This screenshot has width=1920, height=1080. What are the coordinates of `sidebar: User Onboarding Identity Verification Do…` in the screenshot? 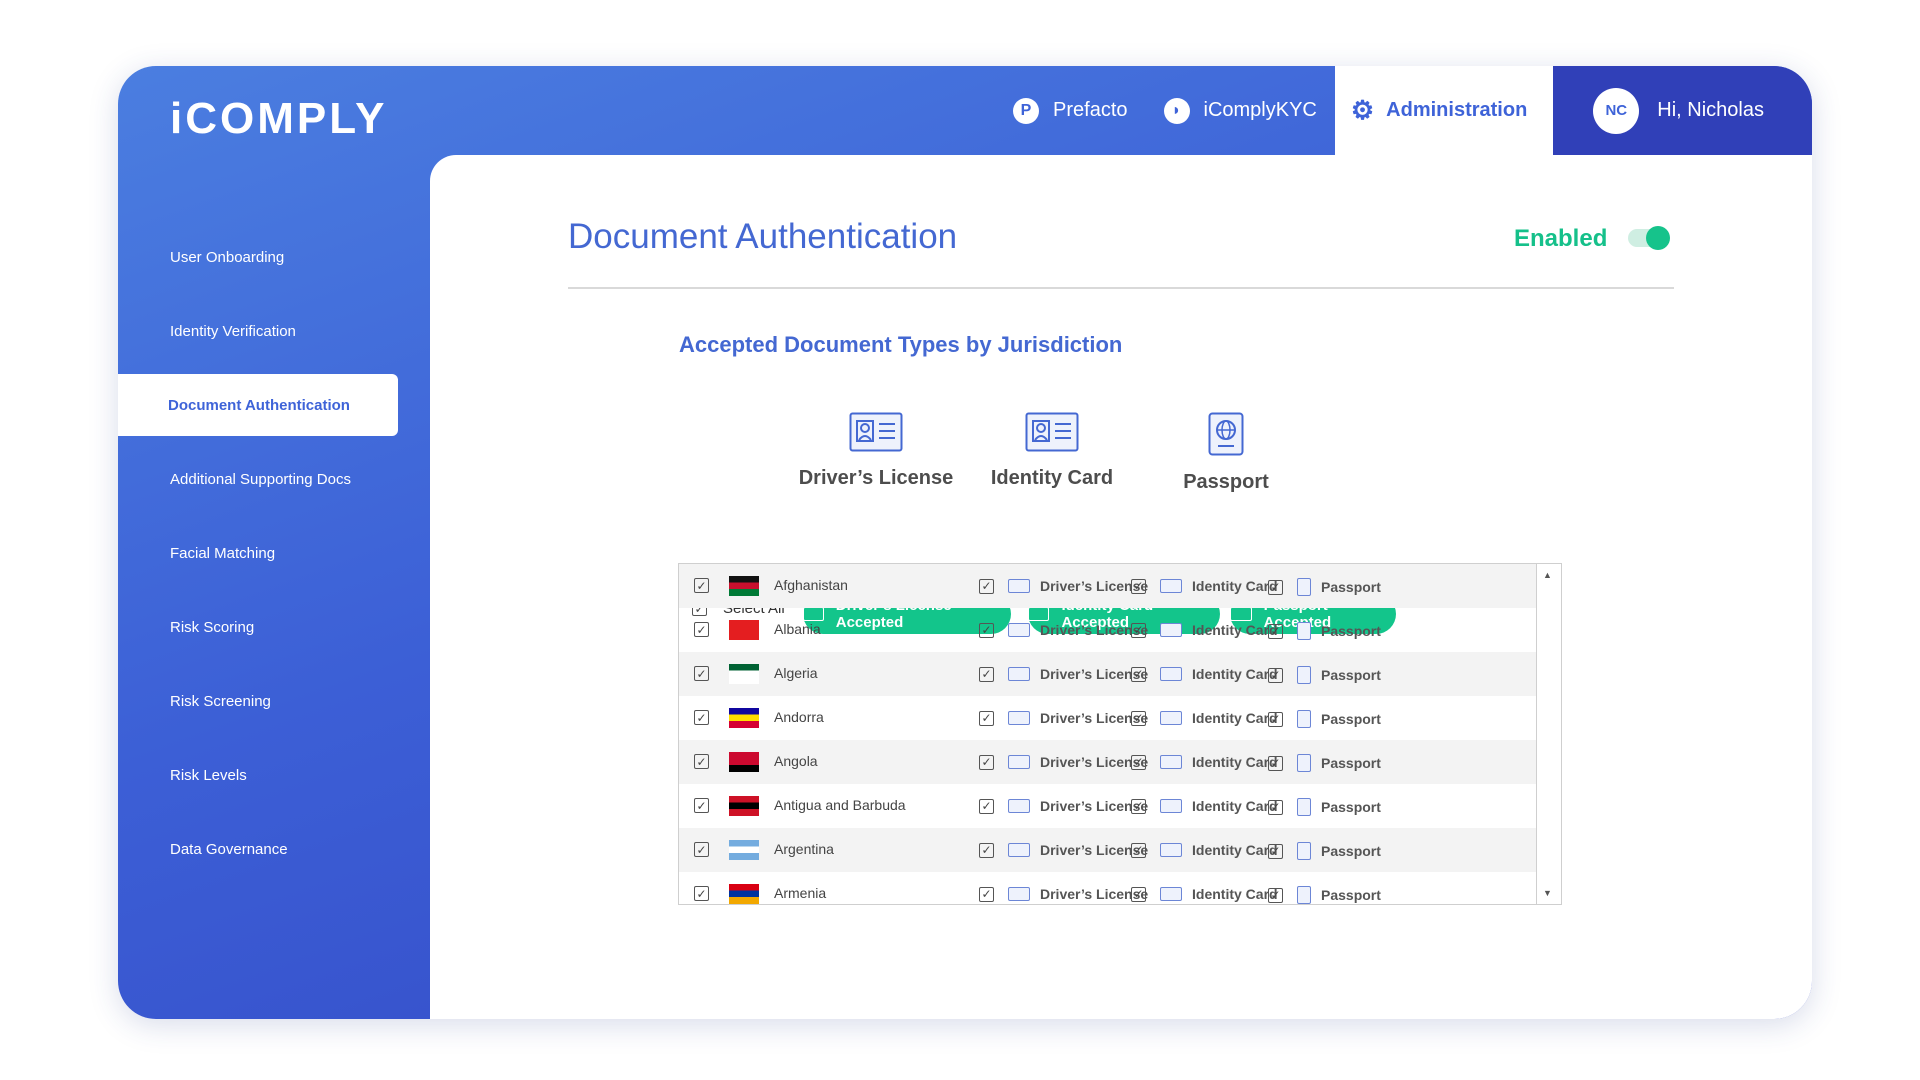 It's located at (274, 559).